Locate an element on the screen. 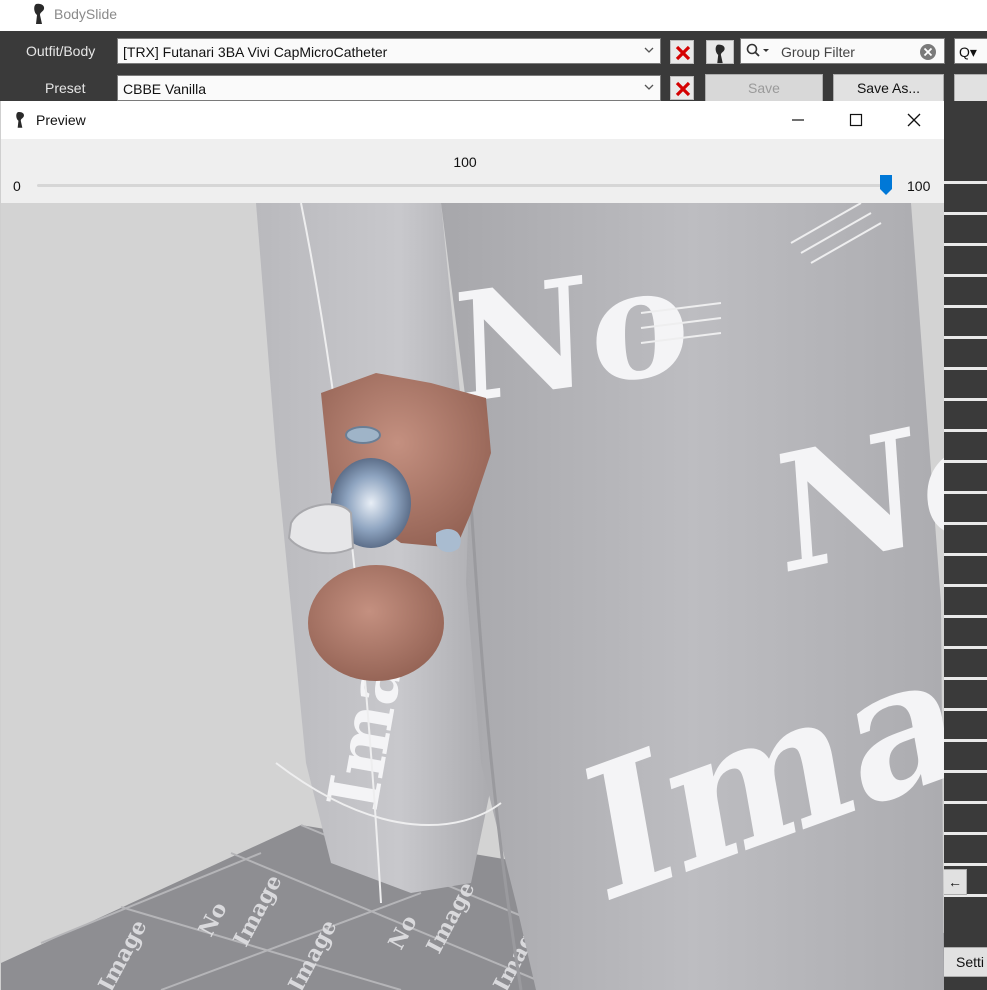 The width and height of the screenshot is (987, 990). minimize-button is located at coordinates (798, 120).